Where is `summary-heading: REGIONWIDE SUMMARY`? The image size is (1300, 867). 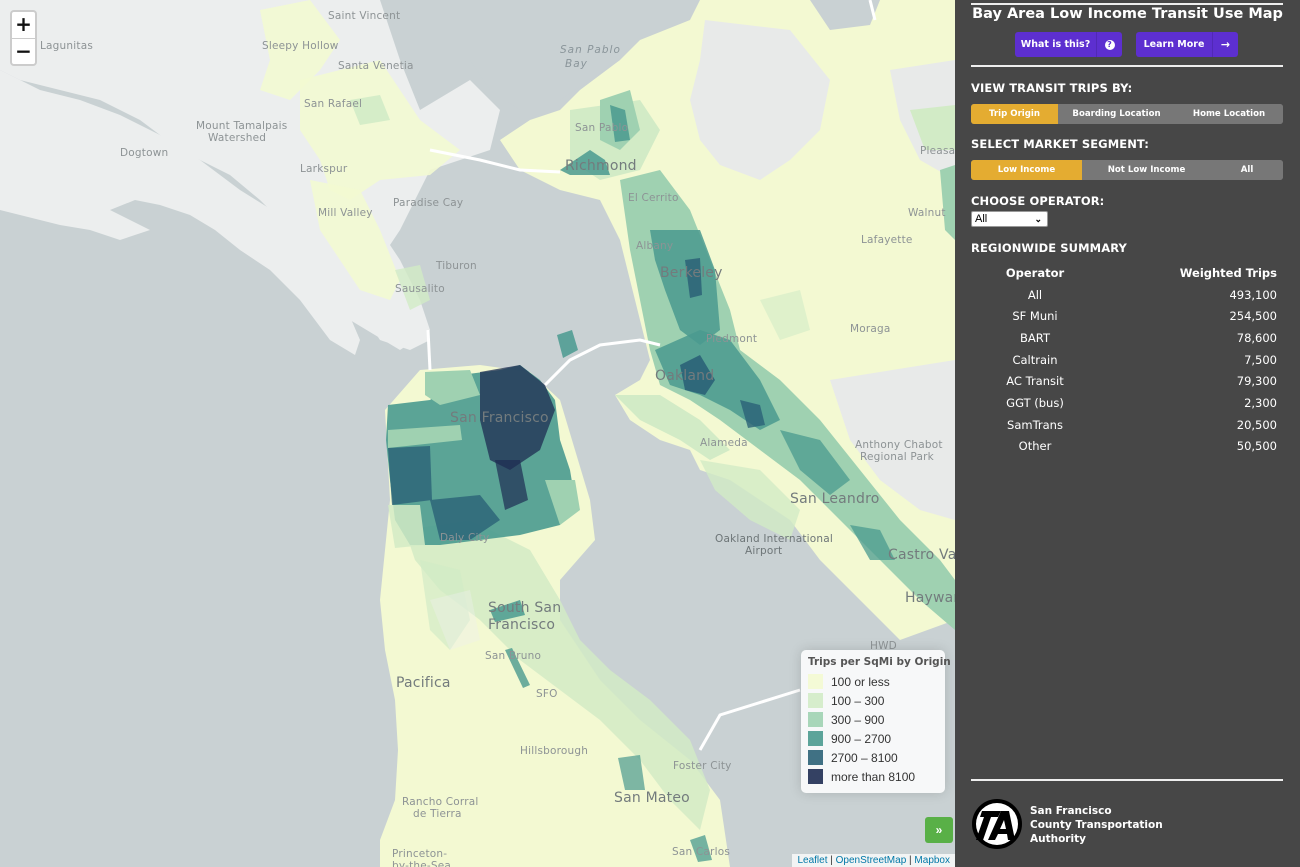 summary-heading: REGIONWIDE SUMMARY is located at coordinates (1049, 248).